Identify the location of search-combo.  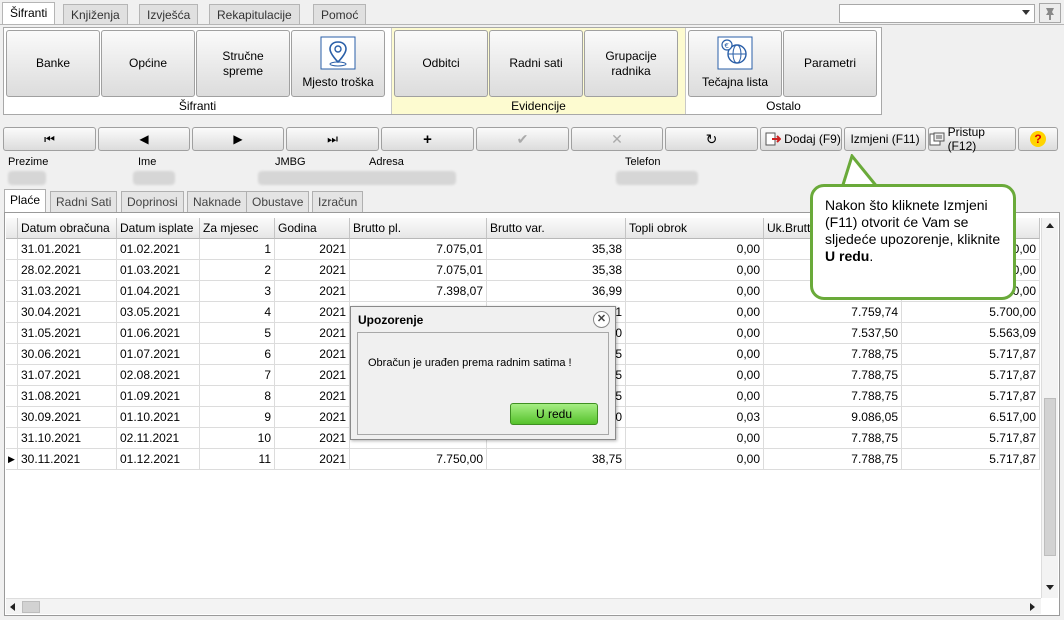
(937, 13).